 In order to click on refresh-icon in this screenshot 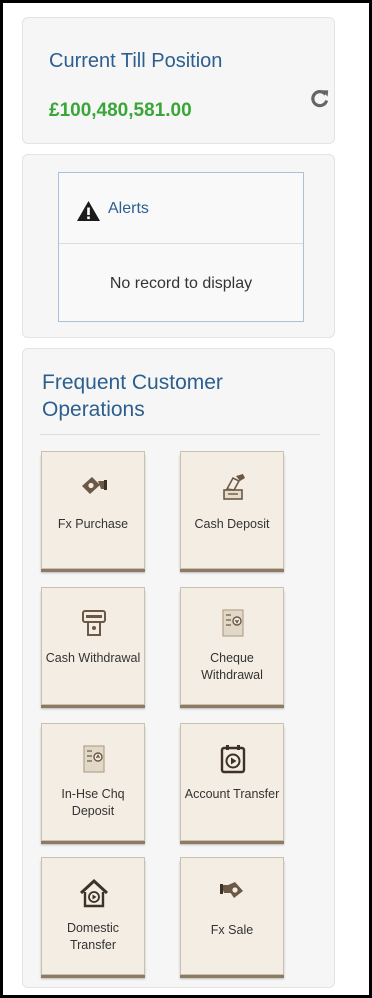, I will do `click(320, 98)`.